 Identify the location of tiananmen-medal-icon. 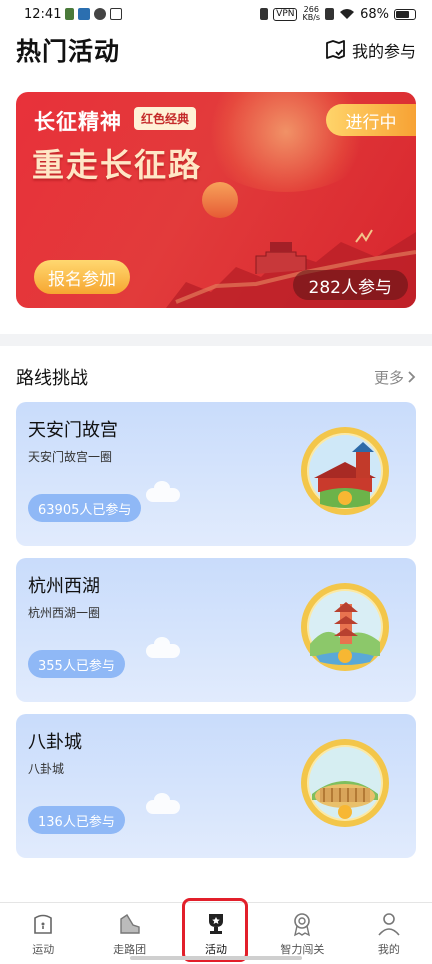
(345, 471).